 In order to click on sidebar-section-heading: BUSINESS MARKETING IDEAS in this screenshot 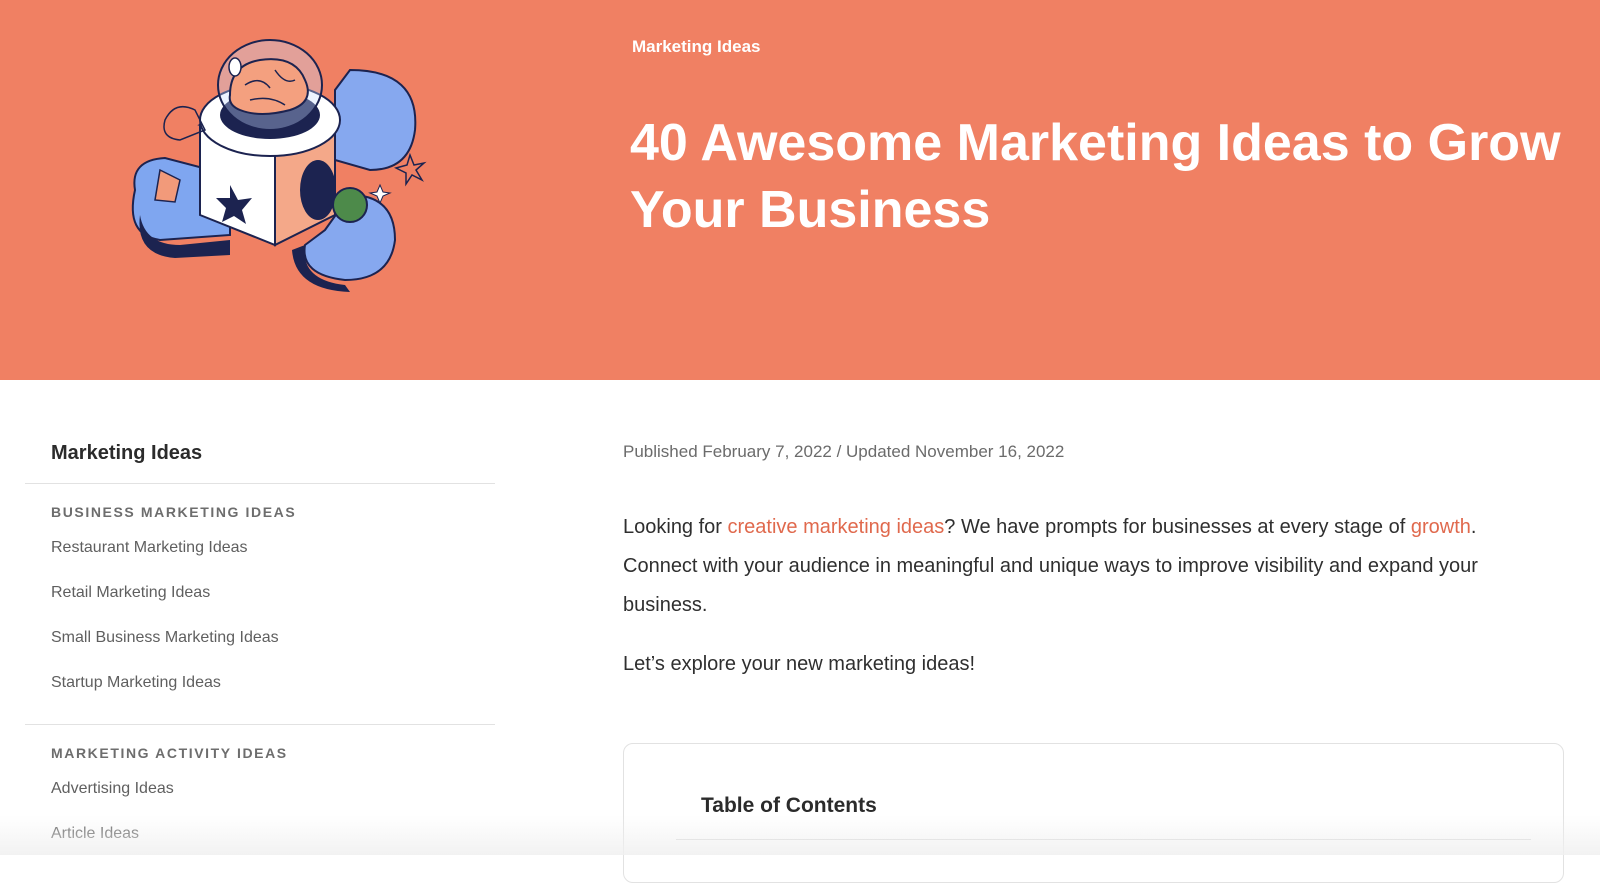, I will do `click(273, 517)`.